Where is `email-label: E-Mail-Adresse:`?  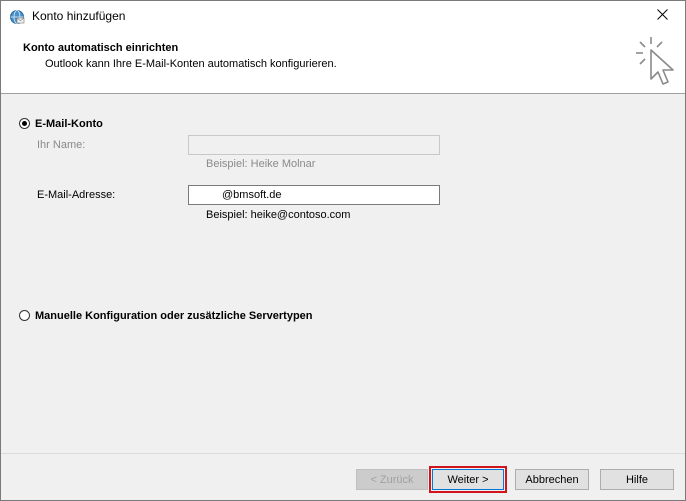 email-label: E-Mail-Adresse: is located at coordinates (76, 195).